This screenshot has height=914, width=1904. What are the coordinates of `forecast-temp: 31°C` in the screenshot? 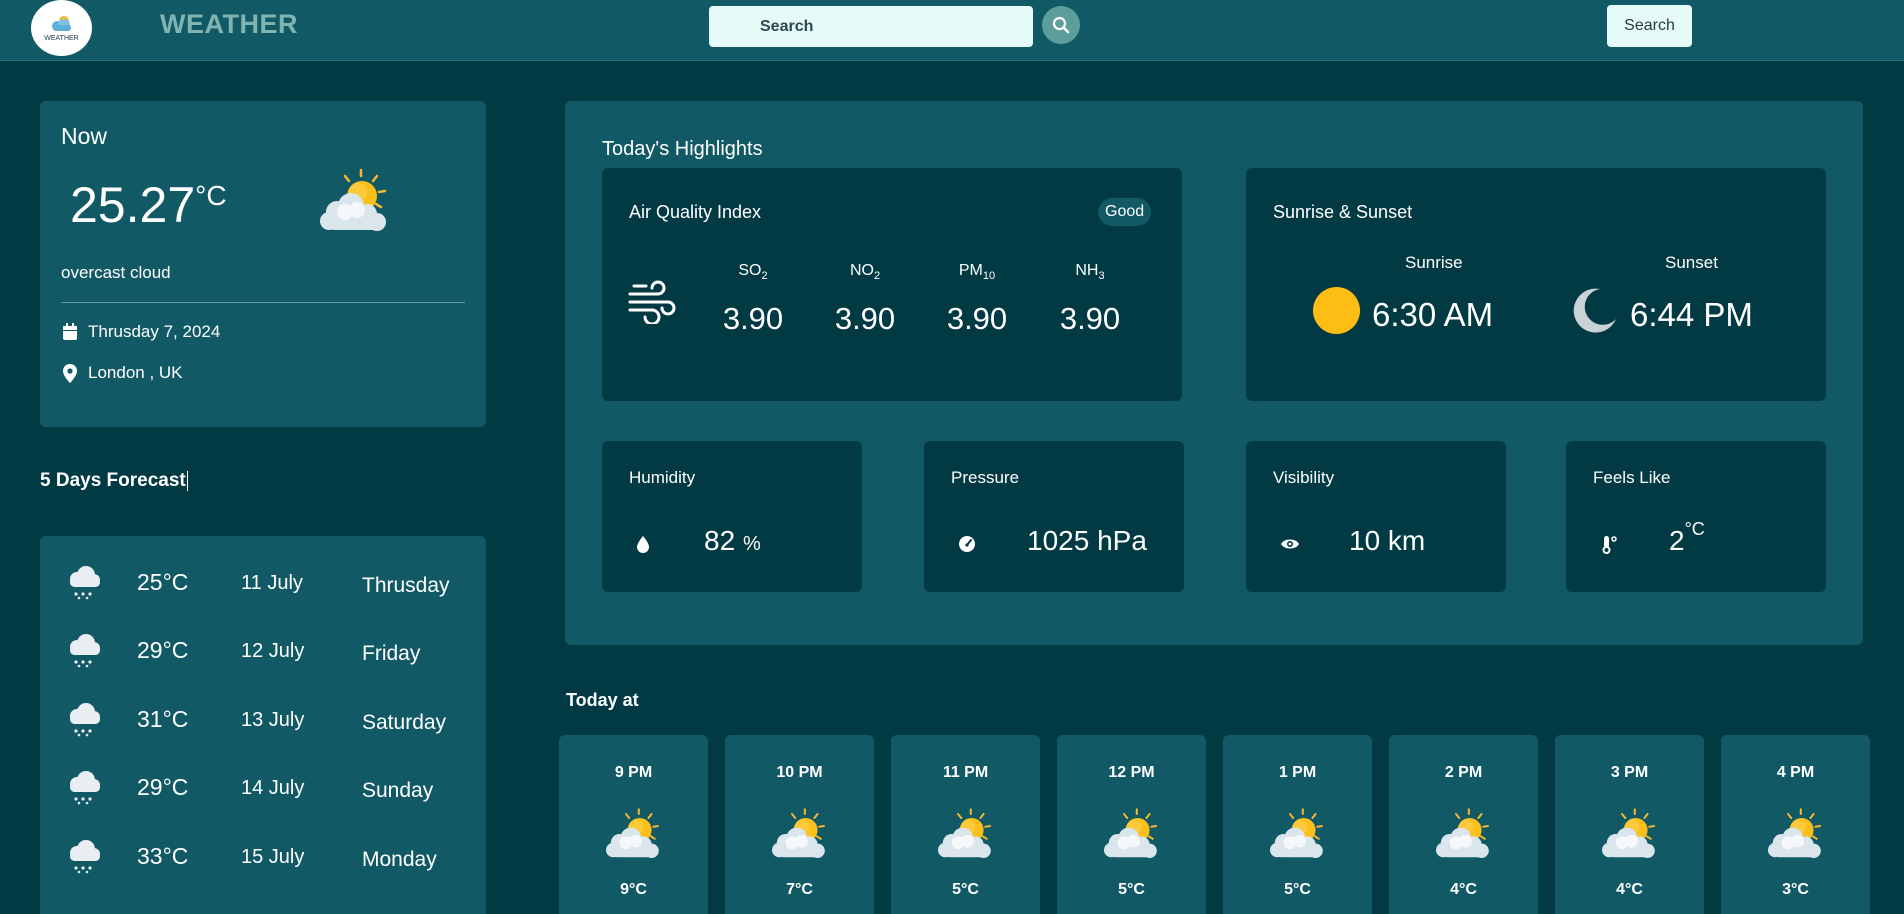 It's located at (163, 719).